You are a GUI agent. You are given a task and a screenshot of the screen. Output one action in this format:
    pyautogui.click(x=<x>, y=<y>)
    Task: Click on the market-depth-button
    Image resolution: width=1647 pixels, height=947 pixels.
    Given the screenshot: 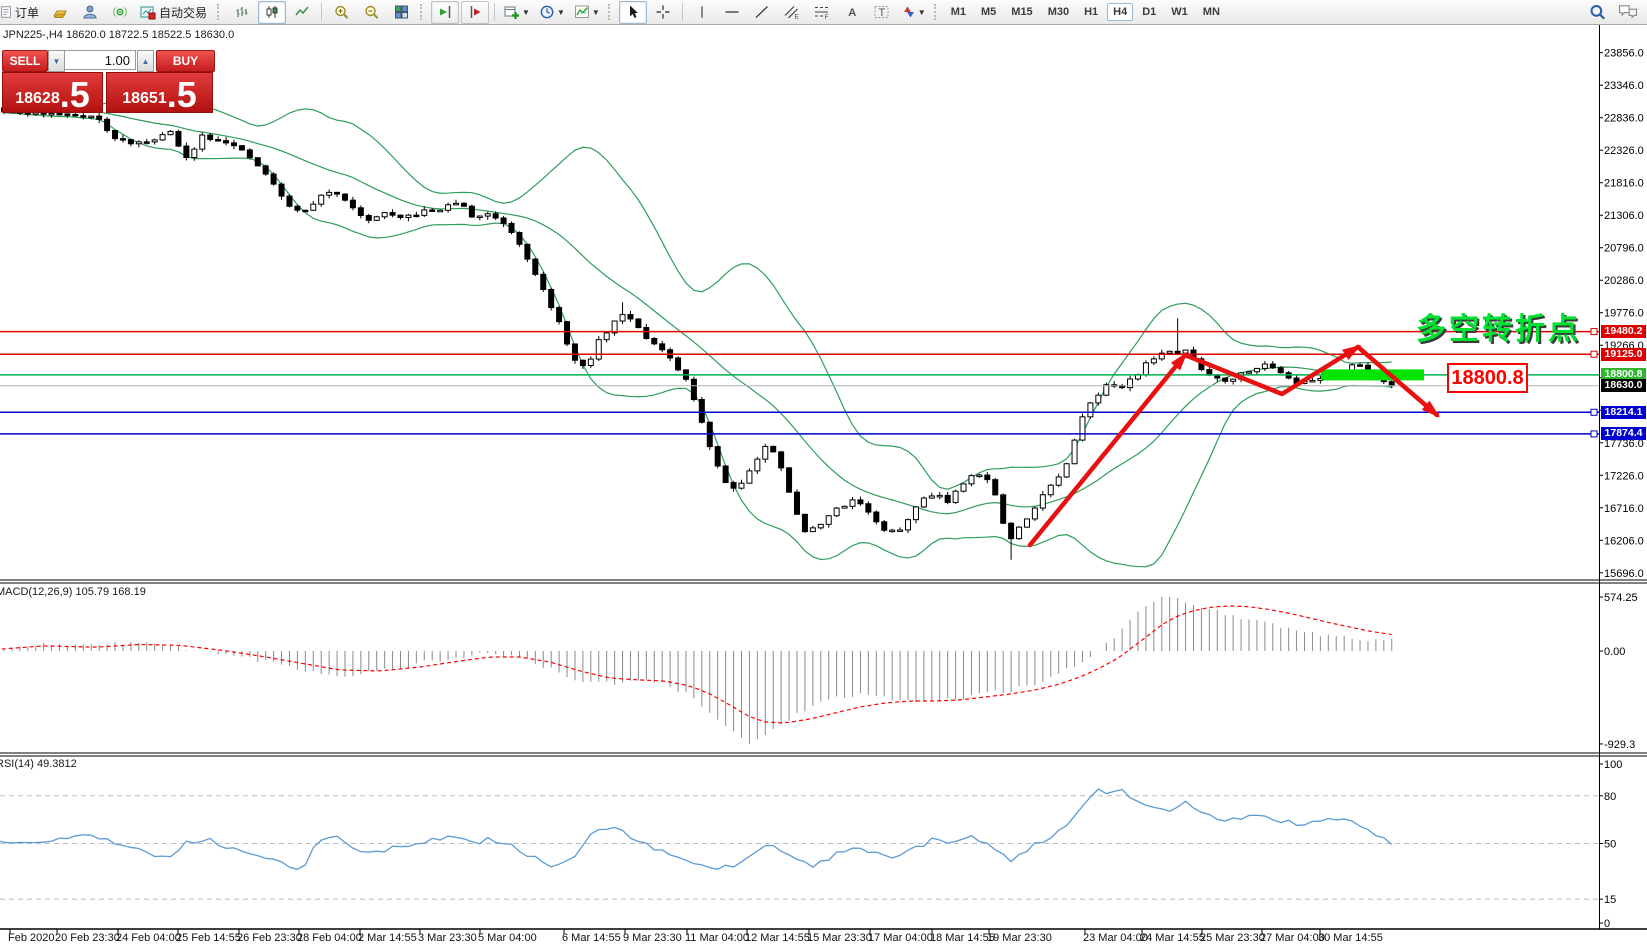 What is the action you would take?
    pyautogui.click(x=60, y=12)
    